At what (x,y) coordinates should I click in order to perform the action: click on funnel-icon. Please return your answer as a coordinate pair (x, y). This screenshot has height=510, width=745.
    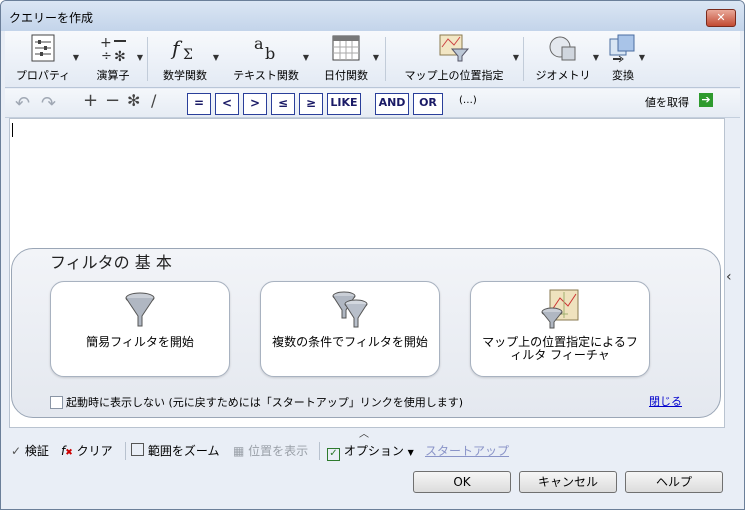
    Looking at the image, I should click on (140, 309).